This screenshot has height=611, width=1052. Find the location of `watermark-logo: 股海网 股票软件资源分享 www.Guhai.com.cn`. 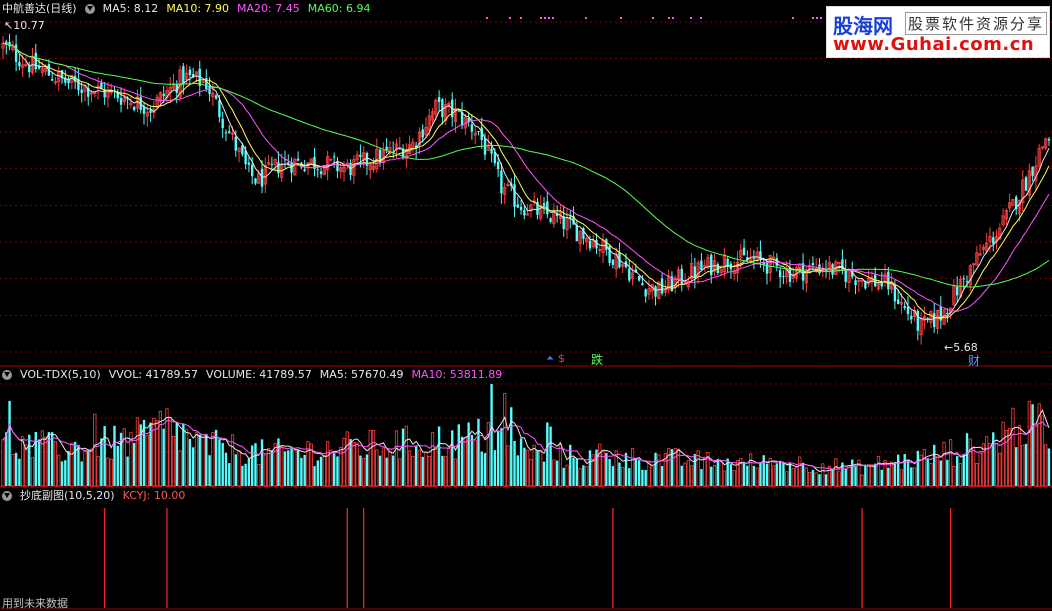

watermark-logo: 股海网 股票软件资源分享 www.Guhai.com.cn is located at coordinates (938, 32).